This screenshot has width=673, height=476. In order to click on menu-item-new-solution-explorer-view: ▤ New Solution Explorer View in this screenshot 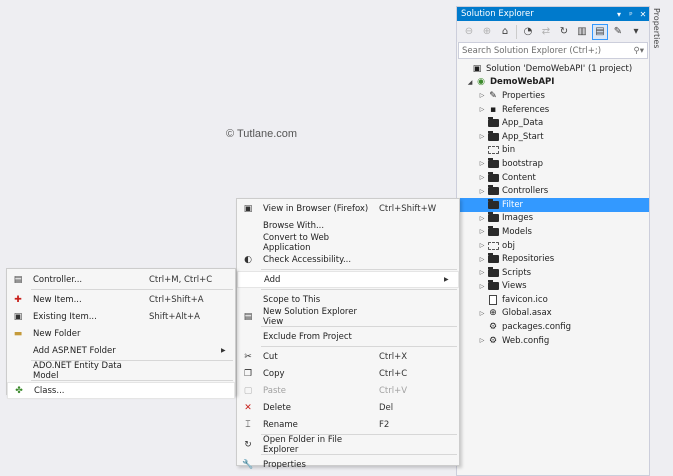, I will do `click(348, 316)`.